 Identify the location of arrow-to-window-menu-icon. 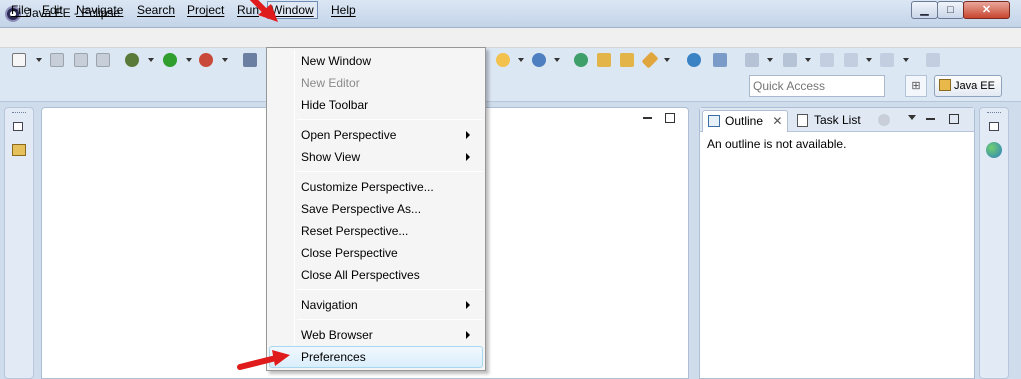
(263, 11).